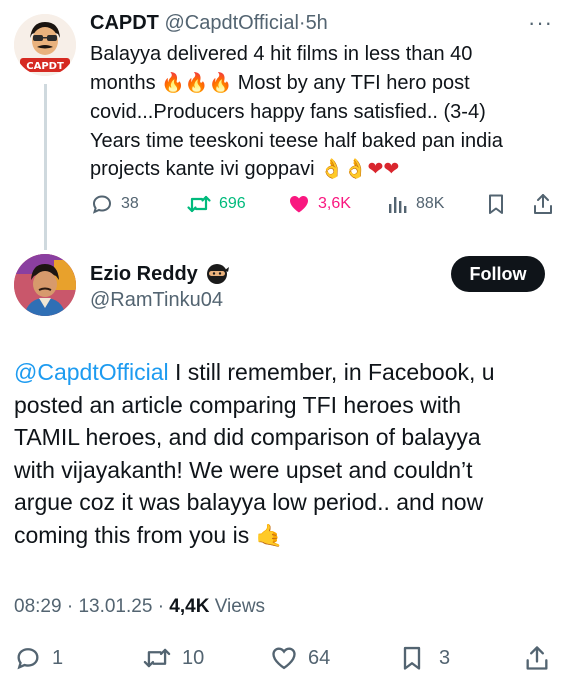  I want to click on repost-count: 10, so click(193, 657).